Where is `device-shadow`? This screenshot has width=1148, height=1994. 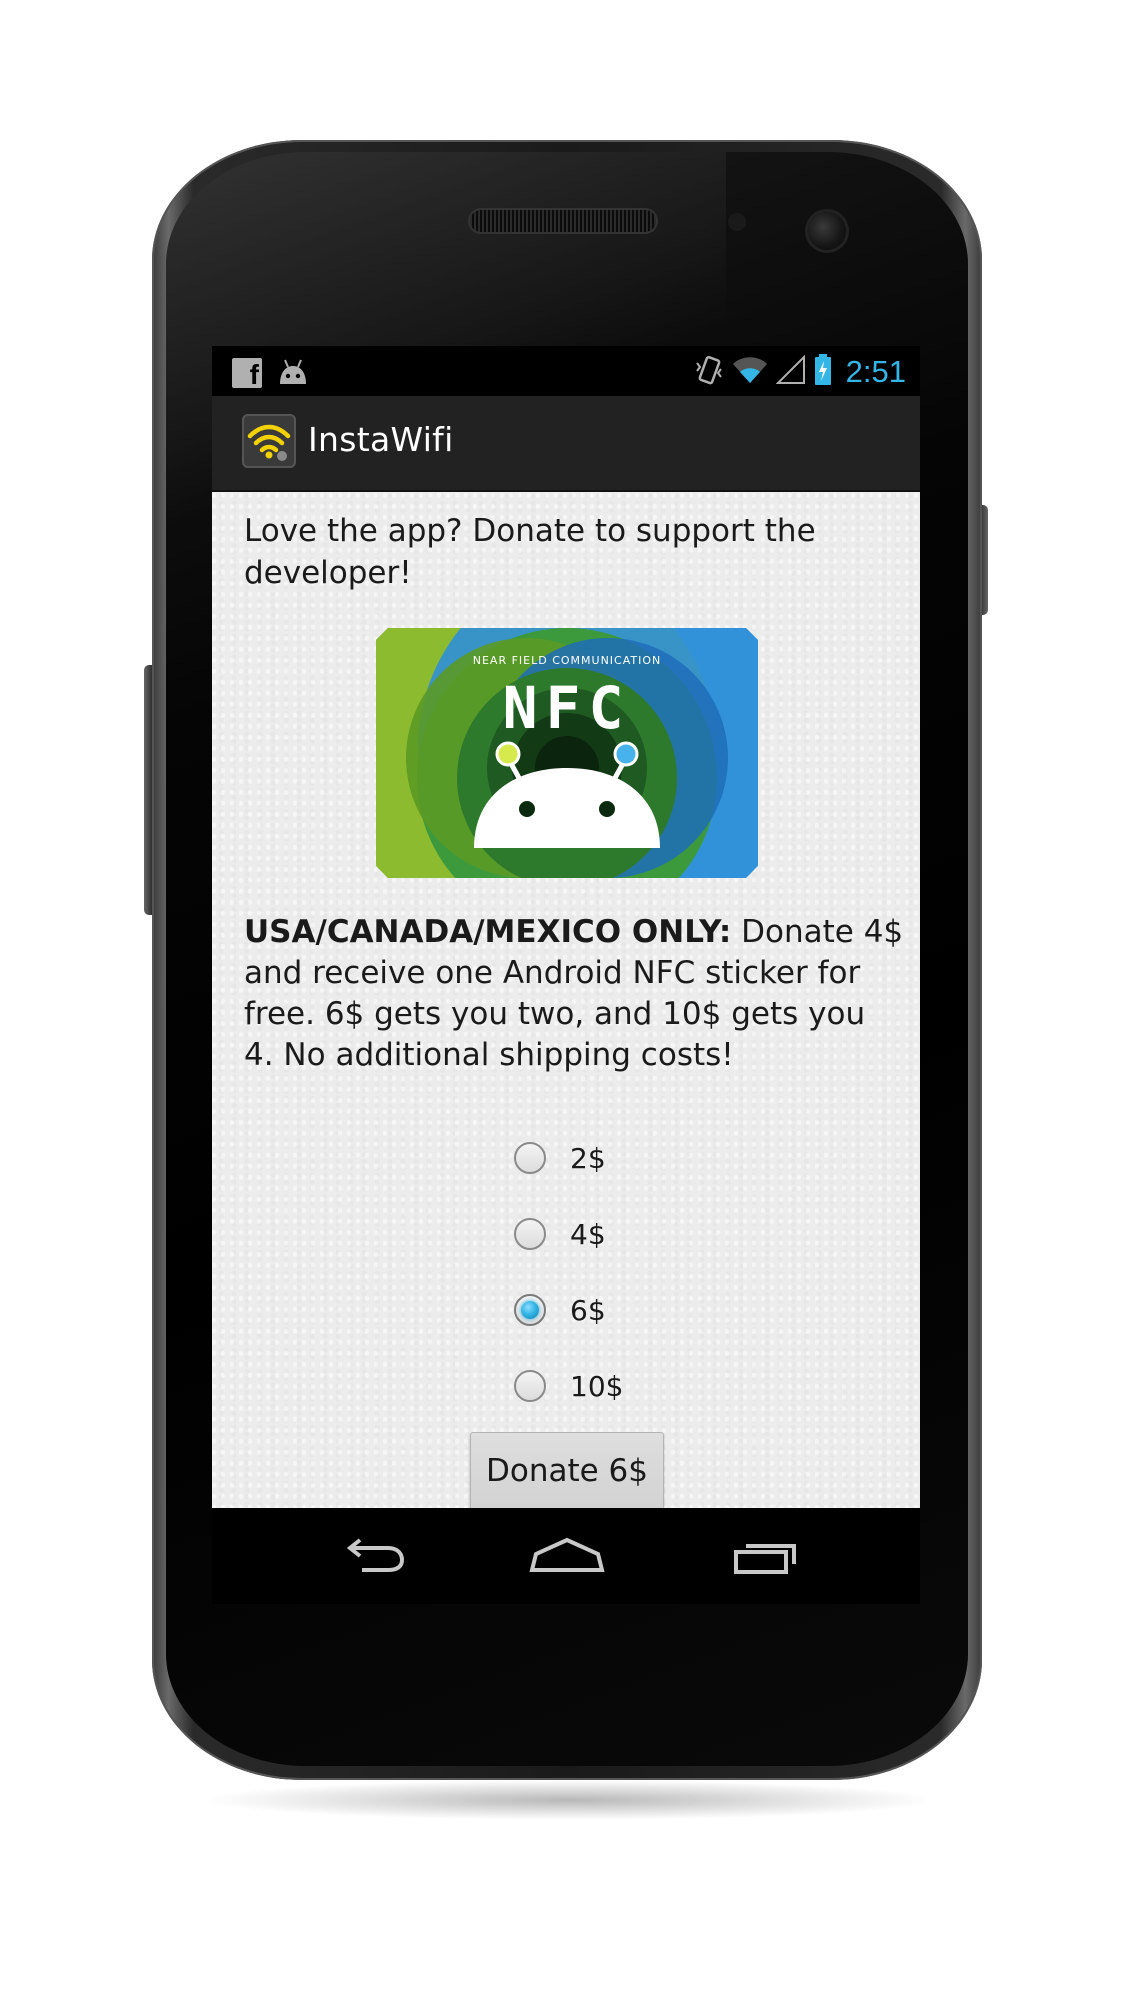 device-shadow is located at coordinates (570, 1800).